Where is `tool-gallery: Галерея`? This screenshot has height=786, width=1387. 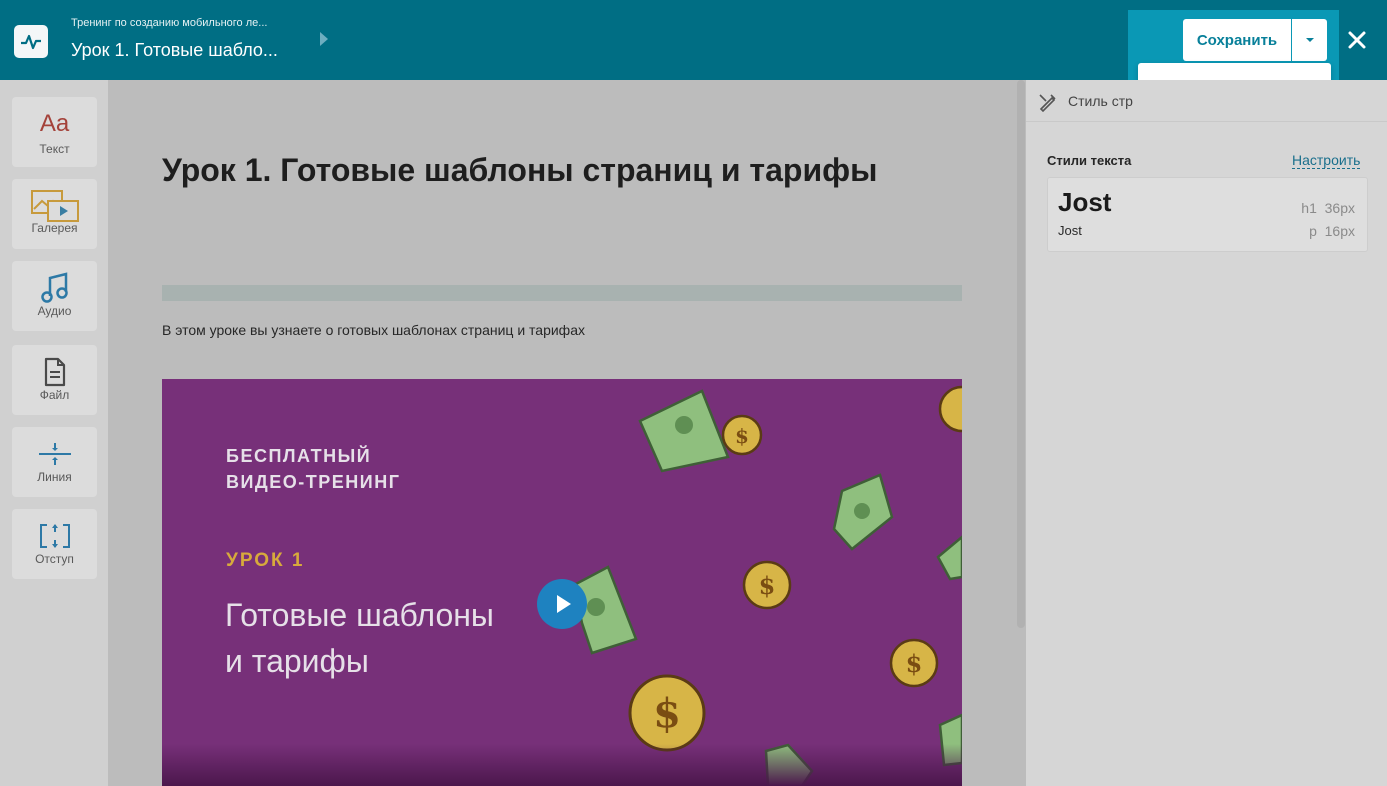
tool-gallery: Галерея is located at coordinates (54, 214).